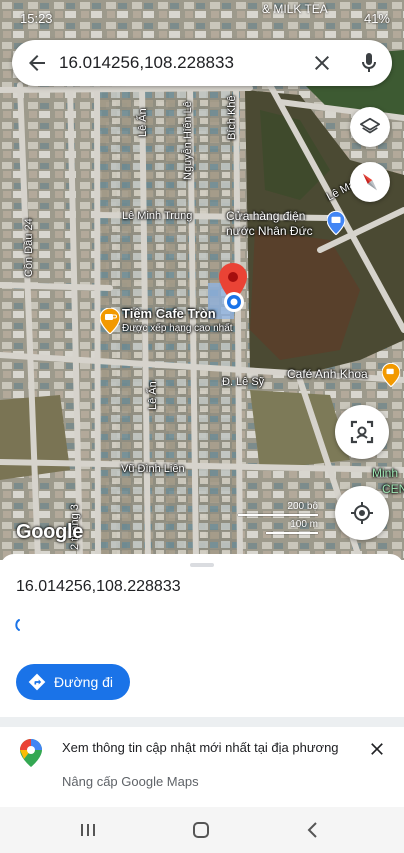 Image resolution: width=404 pixels, height=853 pixels. Describe the element at coordinates (188, 140) in the screenshot. I see `street-label: Nguyễn Hiến Lê` at that location.